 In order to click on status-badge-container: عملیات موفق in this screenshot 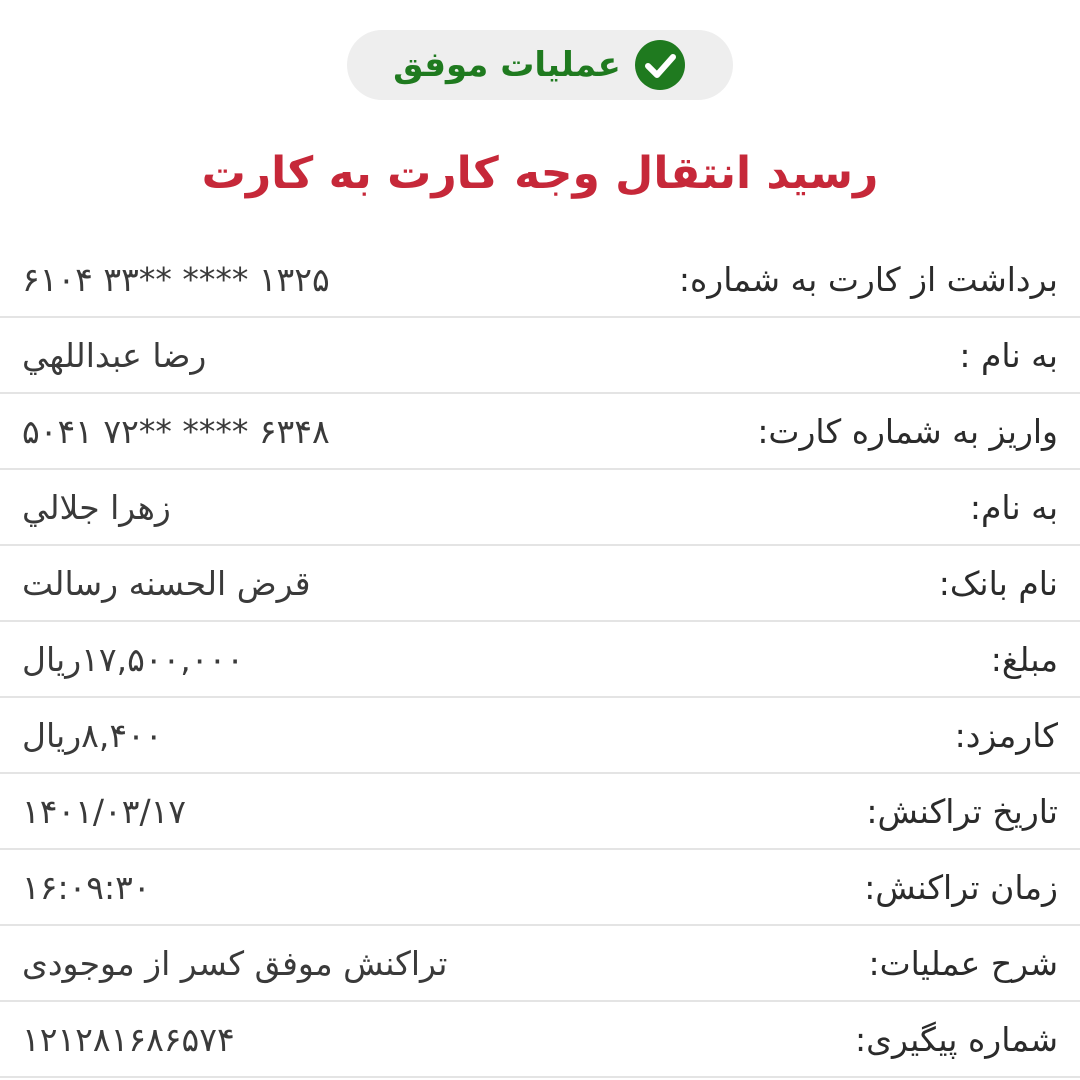, I will do `click(540, 65)`.